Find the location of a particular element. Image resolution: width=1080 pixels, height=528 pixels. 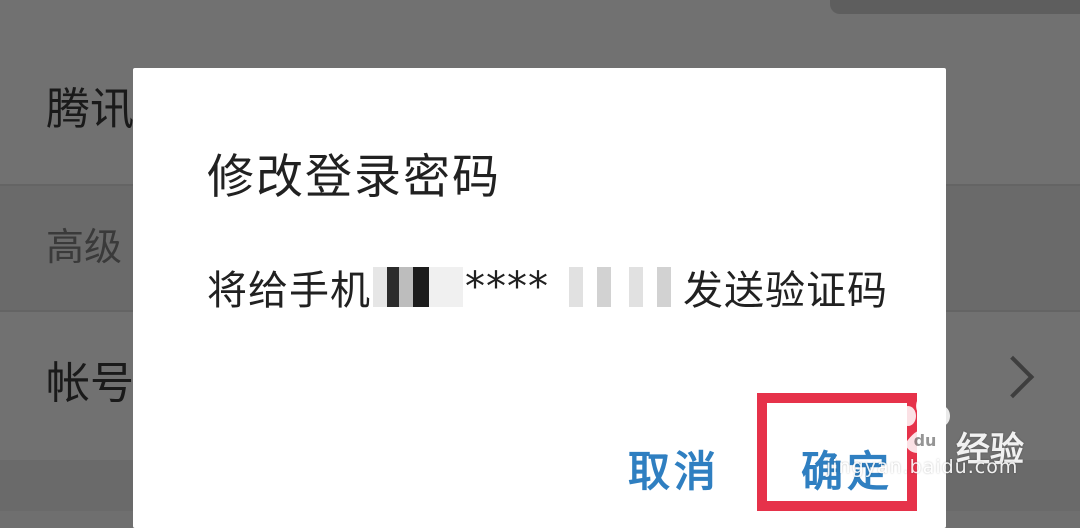

paw-logo-icon: du is located at coordinates (925, 424).